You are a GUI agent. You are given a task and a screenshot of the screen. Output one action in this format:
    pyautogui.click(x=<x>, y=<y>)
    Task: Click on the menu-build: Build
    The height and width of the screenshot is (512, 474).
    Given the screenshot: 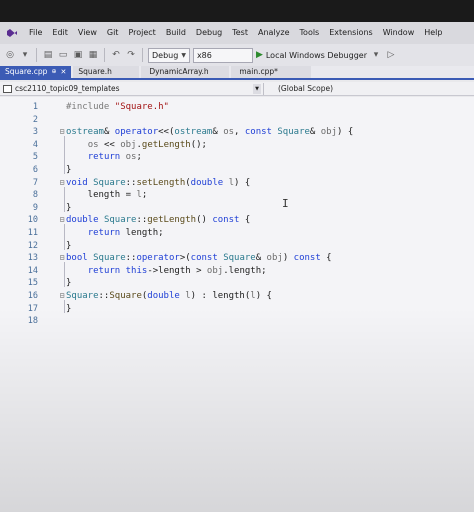 What is the action you would take?
    pyautogui.click(x=176, y=33)
    